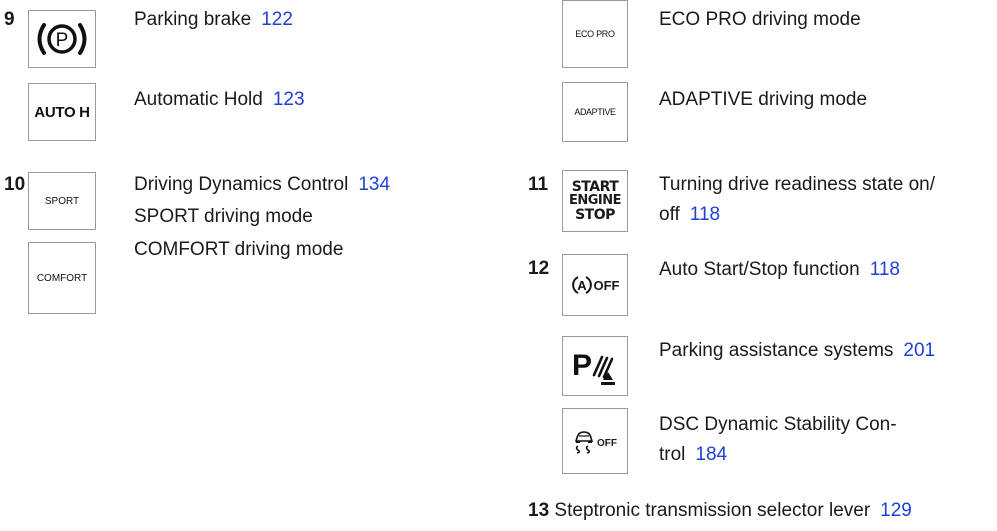 Image resolution: width=997 pixels, height=531 pixels. Describe the element at coordinates (763, 99) in the screenshot. I see `adaptive-label: ADAPTIVE driving mode` at that location.